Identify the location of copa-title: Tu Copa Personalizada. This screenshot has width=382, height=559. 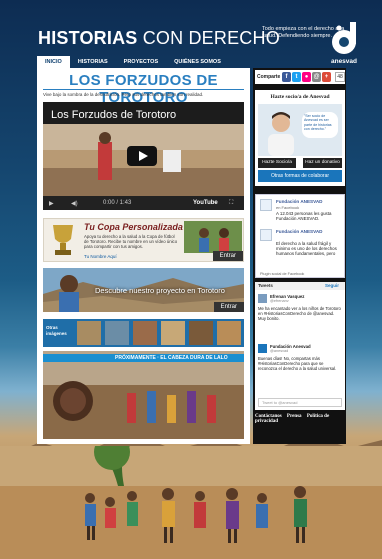
(133, 227).